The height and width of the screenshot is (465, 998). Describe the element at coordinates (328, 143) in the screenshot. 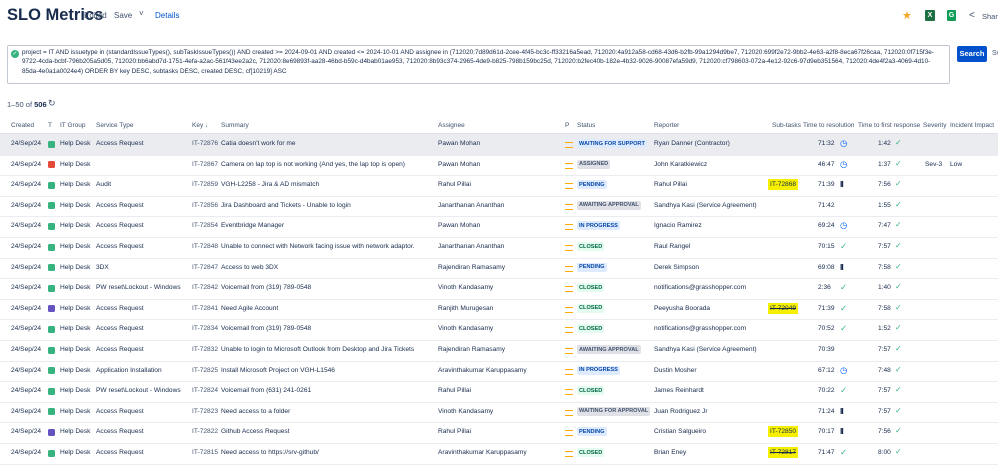

I see `issue-summary-link: Catia doesn't work for me` at that location.